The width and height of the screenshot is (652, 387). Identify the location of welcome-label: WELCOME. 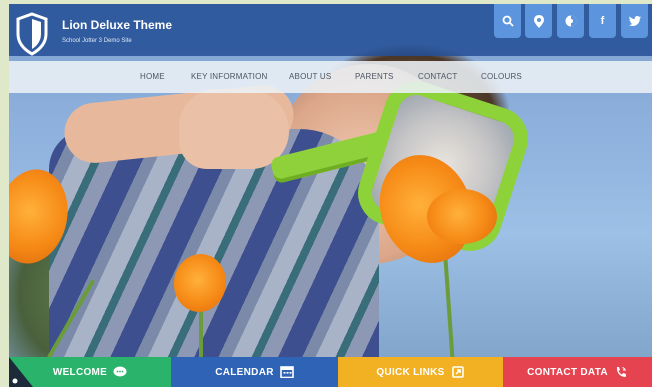
(80, 372).